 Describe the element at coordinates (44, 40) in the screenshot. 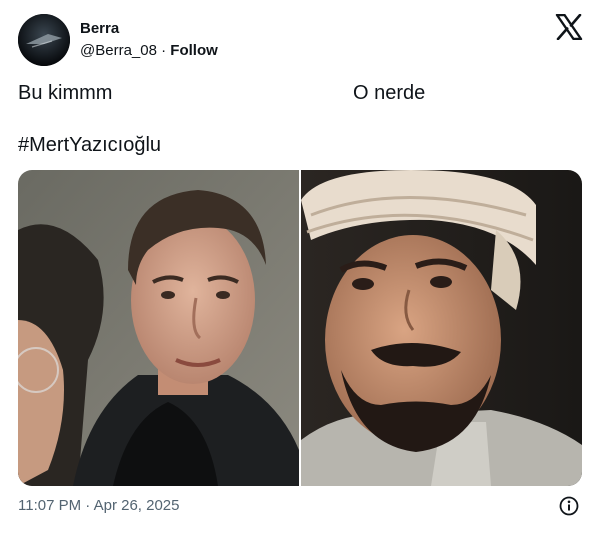

I see `avatar` at that location.